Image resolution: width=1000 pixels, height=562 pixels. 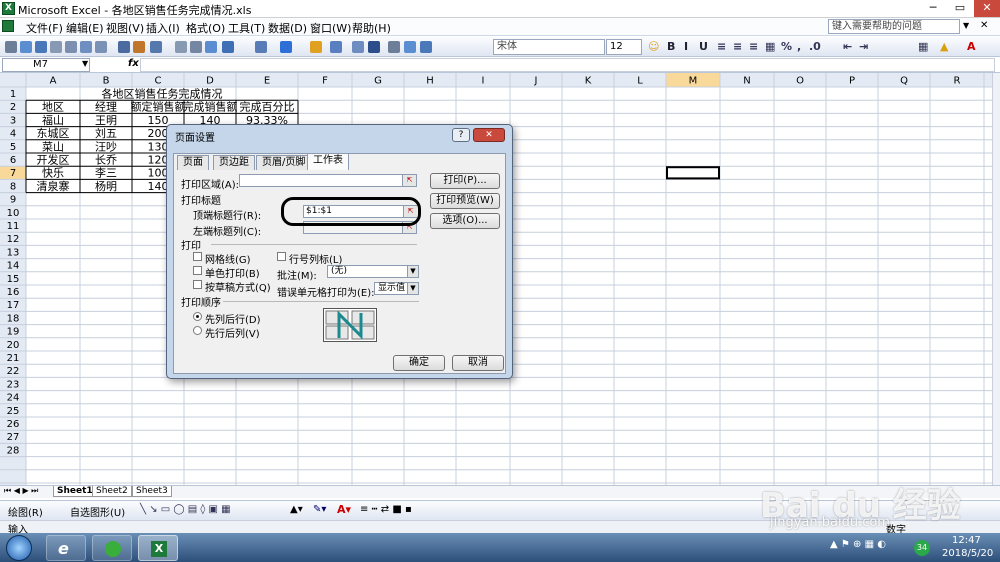 I want to click on header-cell: 地区, so click(x=53, y=107).